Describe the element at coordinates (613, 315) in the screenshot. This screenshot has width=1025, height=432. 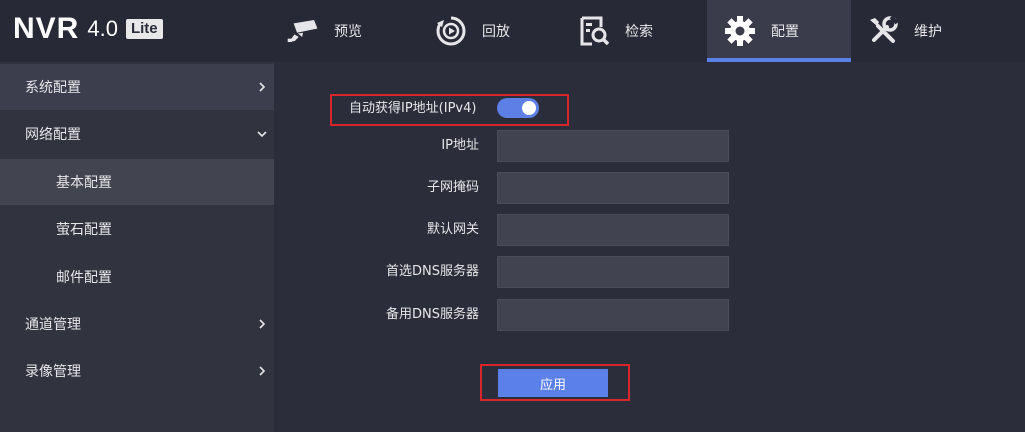
I see `alternate-dns-input` at that location.